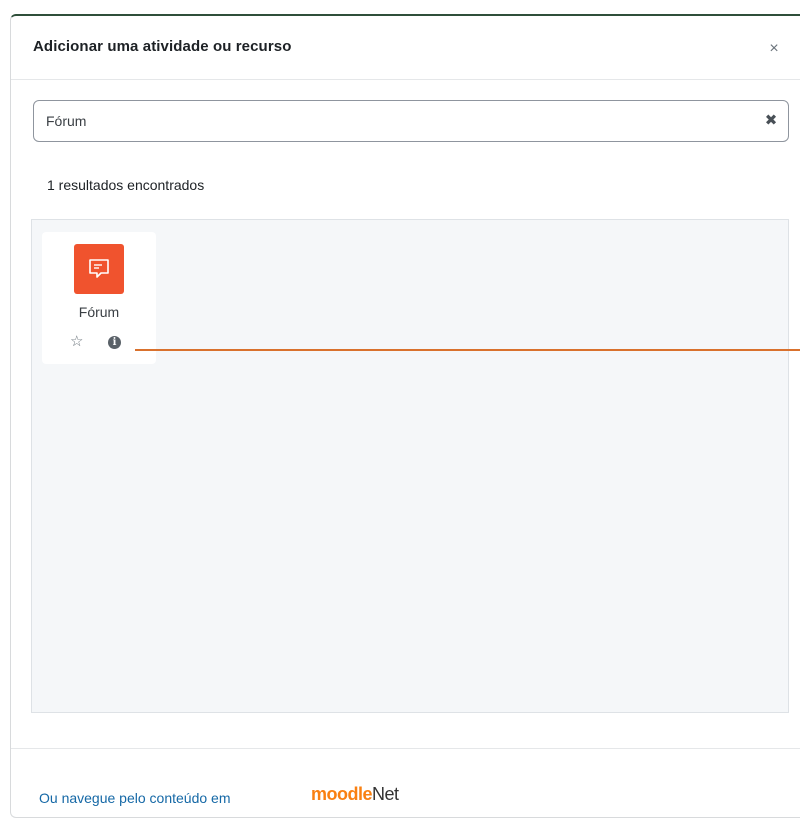  I want to click on close-icon: ×, so click(774, 48).